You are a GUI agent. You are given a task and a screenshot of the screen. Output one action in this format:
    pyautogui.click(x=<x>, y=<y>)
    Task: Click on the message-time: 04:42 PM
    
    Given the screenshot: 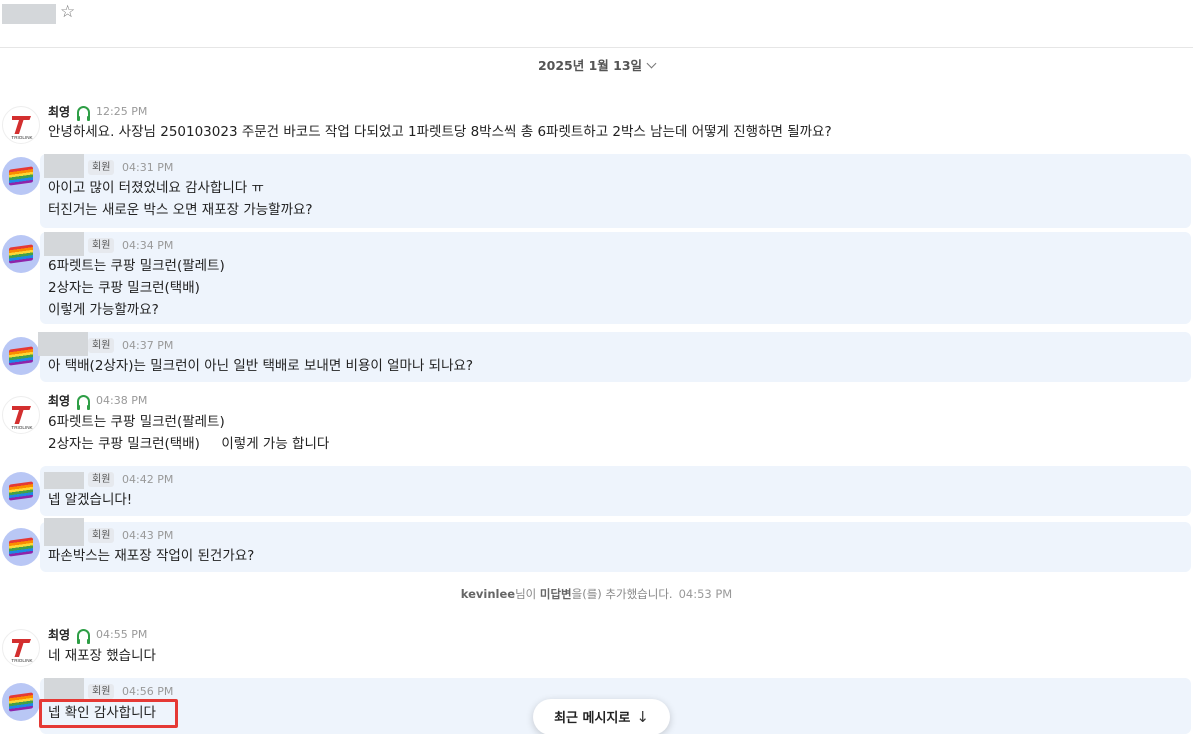 What is the action you would take?
    pyautogui.click(x=148, y=479)
    